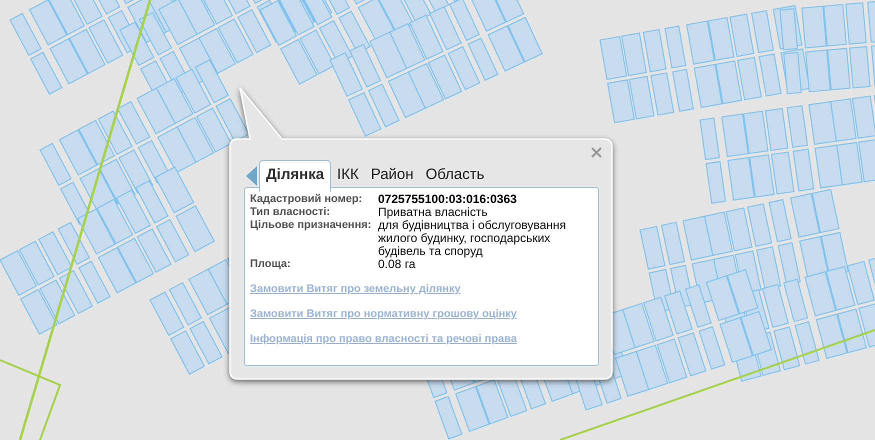 Image resolution: width=875 pixels, height=440 pixels. I want to click on tab: Ділянка, so click(295, 176).